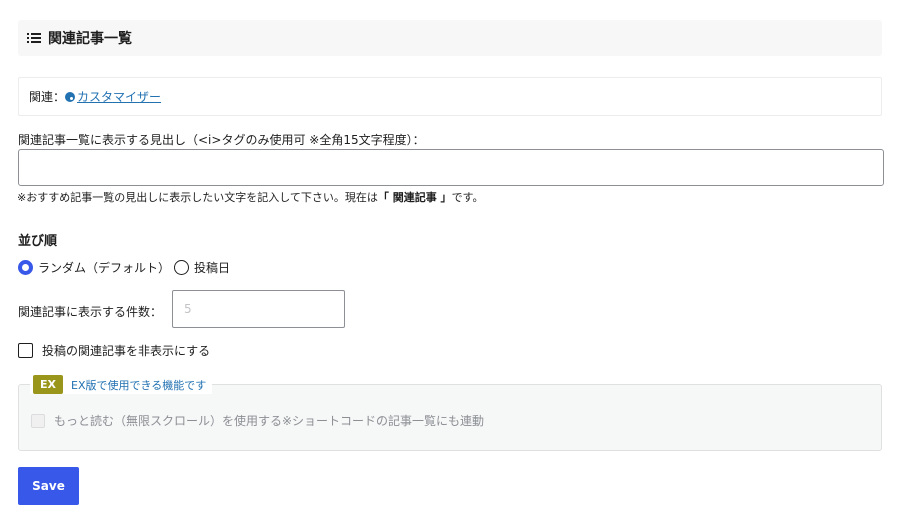 The width and height of the screenshot is (900, 520). I want to click on ex-title: EX版で使用できる機能です, so click(139, 385).